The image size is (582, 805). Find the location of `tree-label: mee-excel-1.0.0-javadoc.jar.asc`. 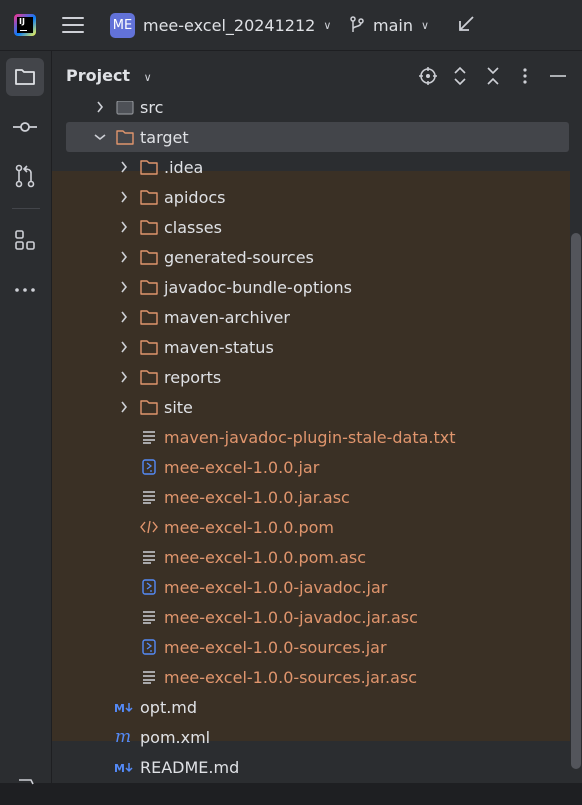

tree-label: mee-excel-1.0.0-javadoc.jar.asc is located at coordinates (291, 617).